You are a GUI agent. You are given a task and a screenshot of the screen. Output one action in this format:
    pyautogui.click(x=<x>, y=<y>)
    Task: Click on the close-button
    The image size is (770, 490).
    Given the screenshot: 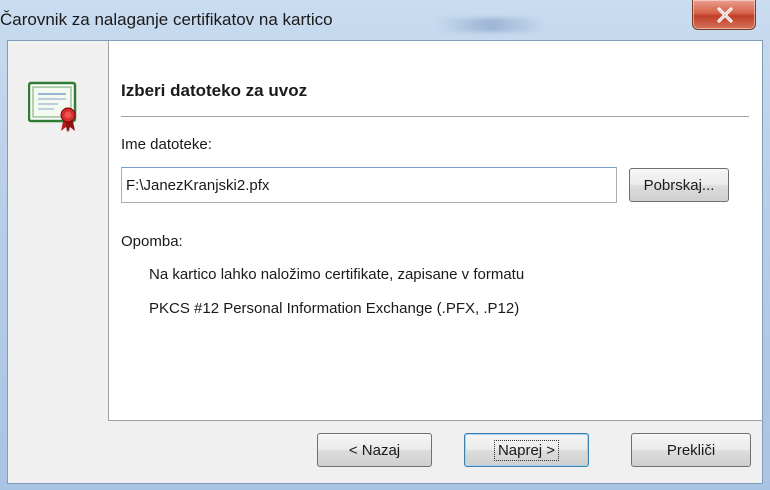 What is the action you would take?
    pyautogui.click(x=724, y=15)
    